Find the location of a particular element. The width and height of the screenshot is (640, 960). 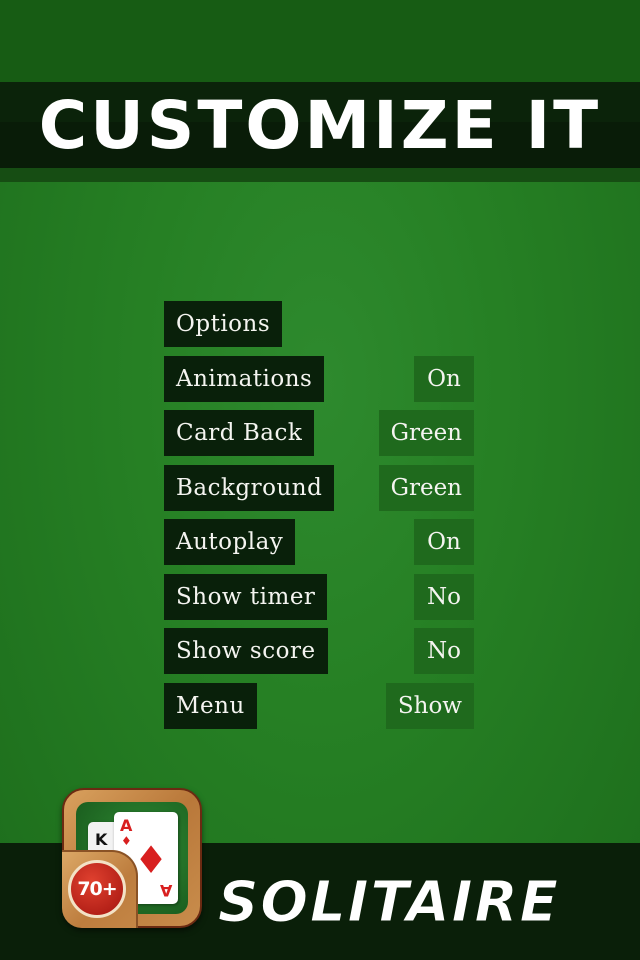

option-label: Show timer is located at coordinates (246, 596).